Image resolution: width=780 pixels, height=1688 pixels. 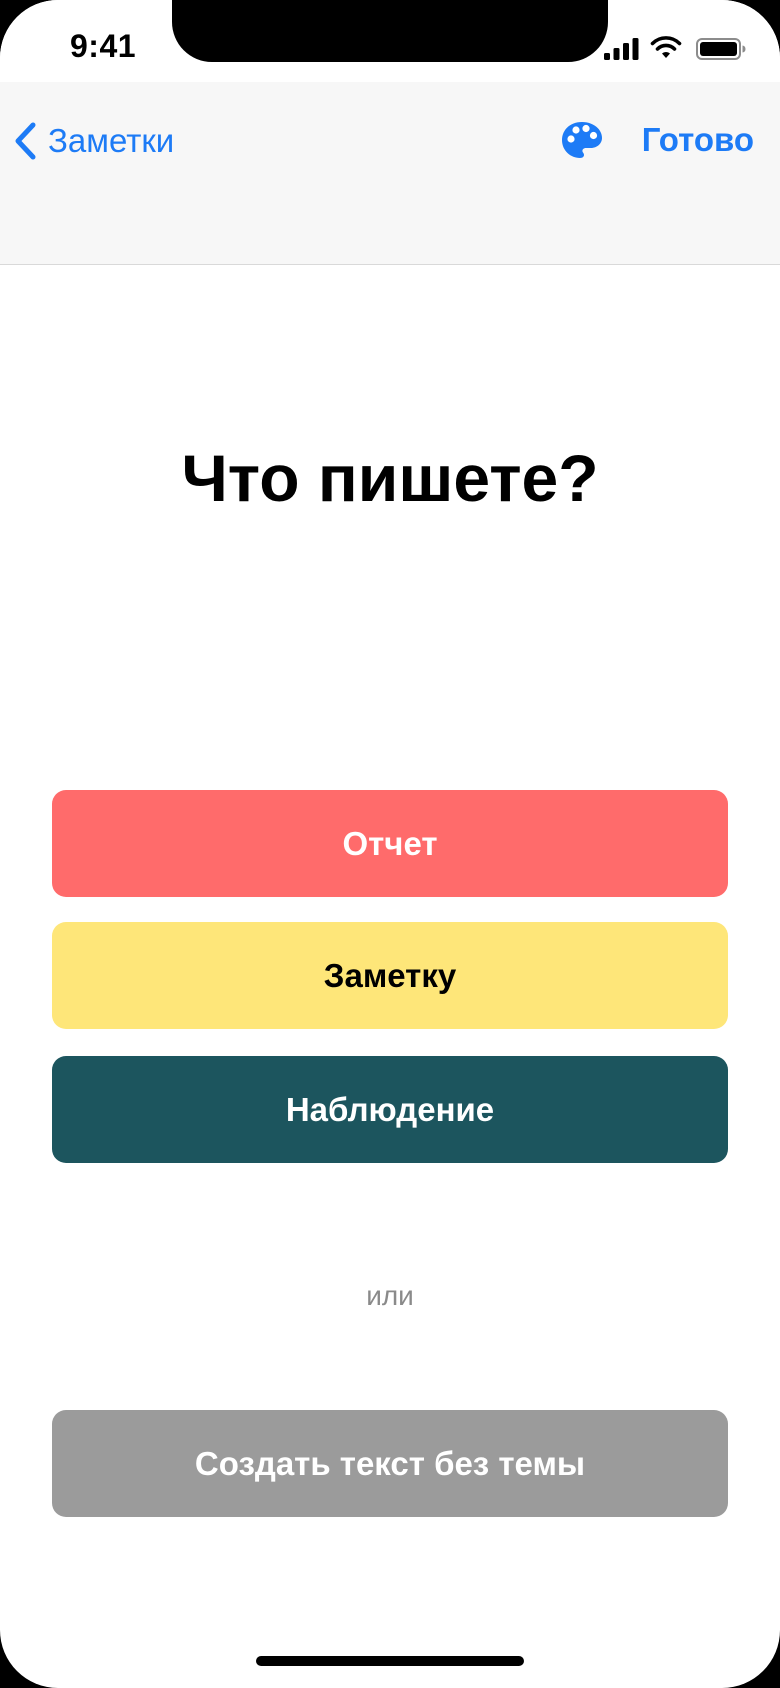 What do you see at coordinates (698, 140) in the screenshot?
I see `done-button: Готово` at bounding box center [698, 140].